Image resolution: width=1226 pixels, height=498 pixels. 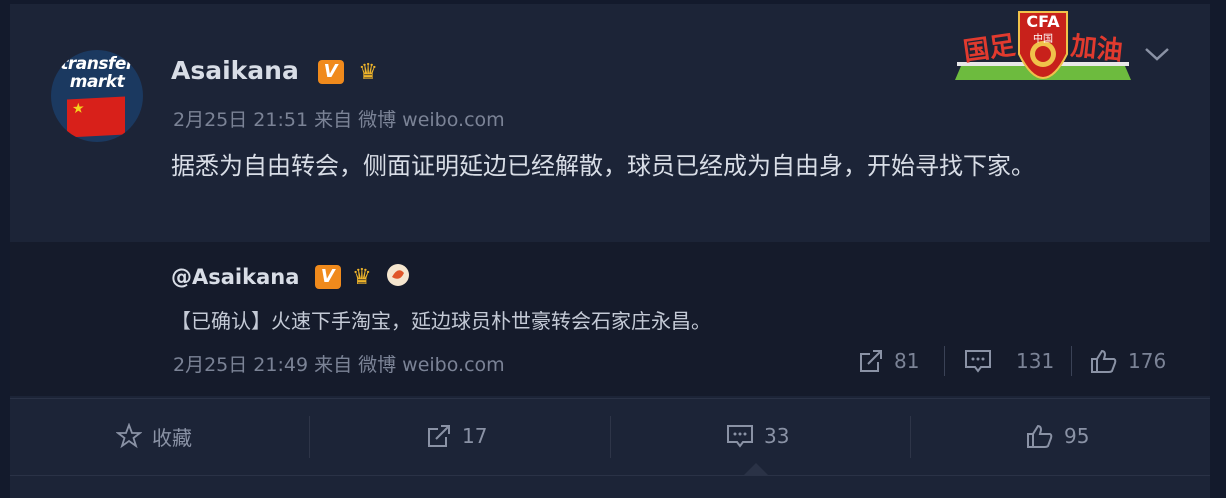 What do you see at coordinates (1157, 54) in the screenshot?
I see `chevron-down-icon` at bounding box center [1157, 54].